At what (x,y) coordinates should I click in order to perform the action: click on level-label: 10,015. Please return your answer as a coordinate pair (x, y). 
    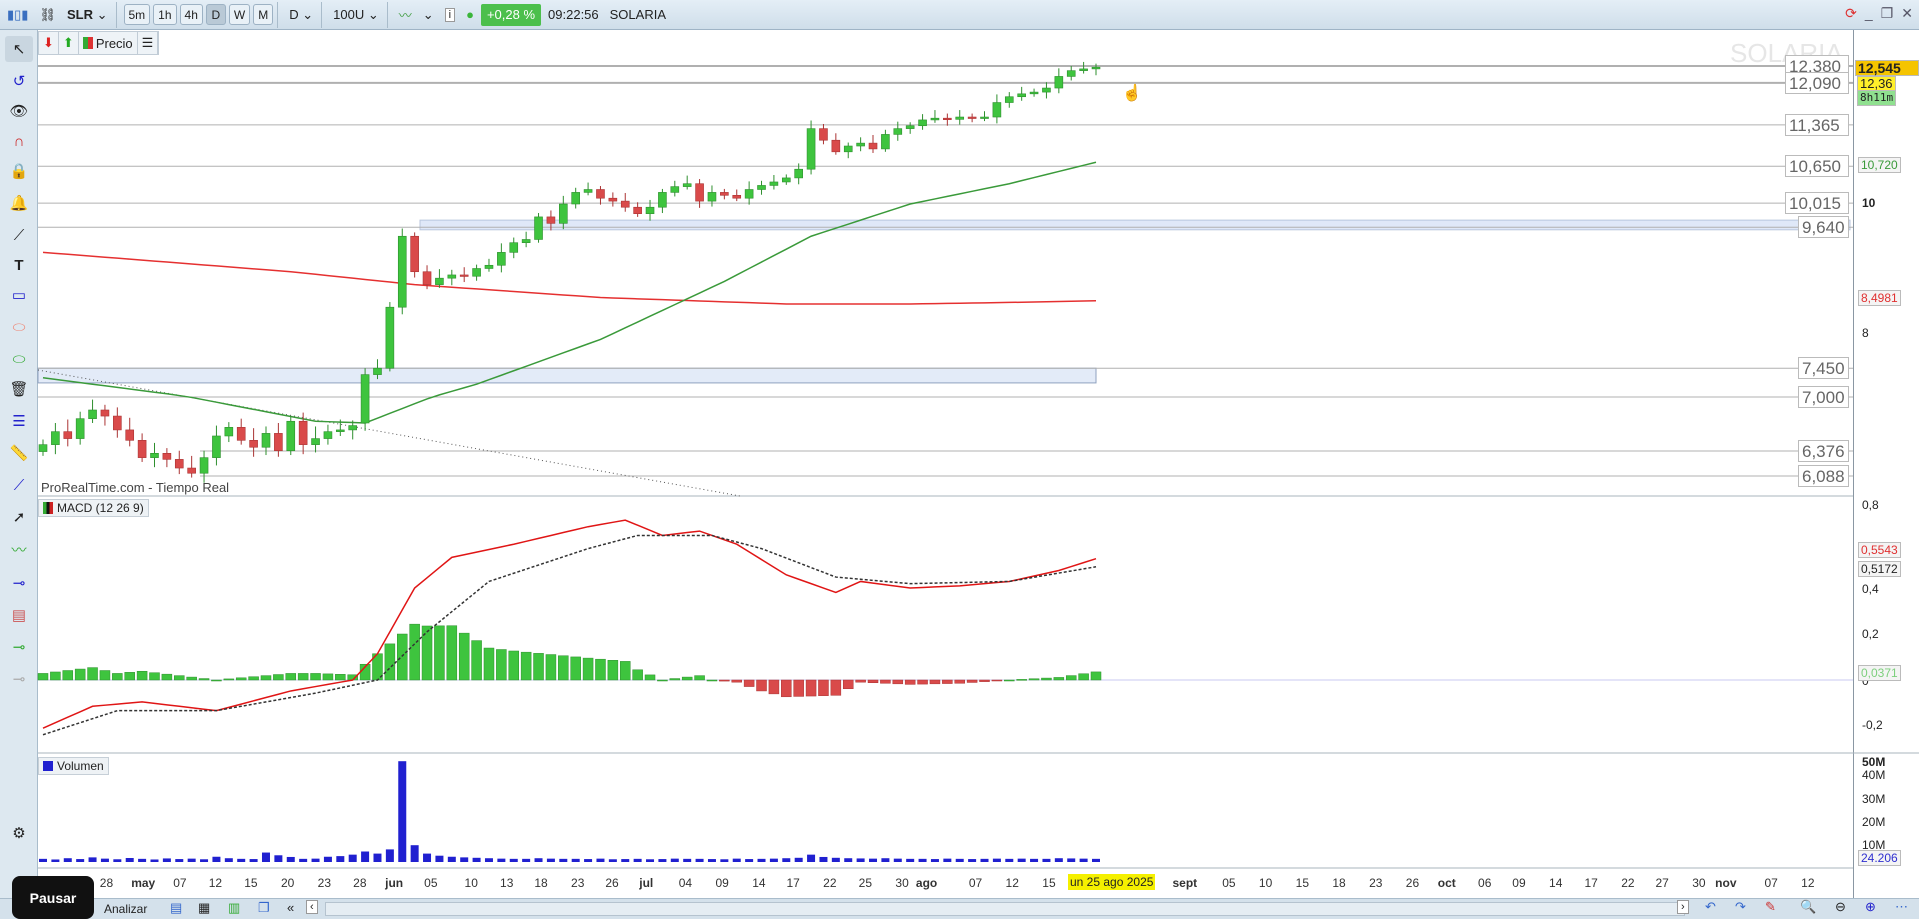
    Looking at the image, I should click on (1817, 203).